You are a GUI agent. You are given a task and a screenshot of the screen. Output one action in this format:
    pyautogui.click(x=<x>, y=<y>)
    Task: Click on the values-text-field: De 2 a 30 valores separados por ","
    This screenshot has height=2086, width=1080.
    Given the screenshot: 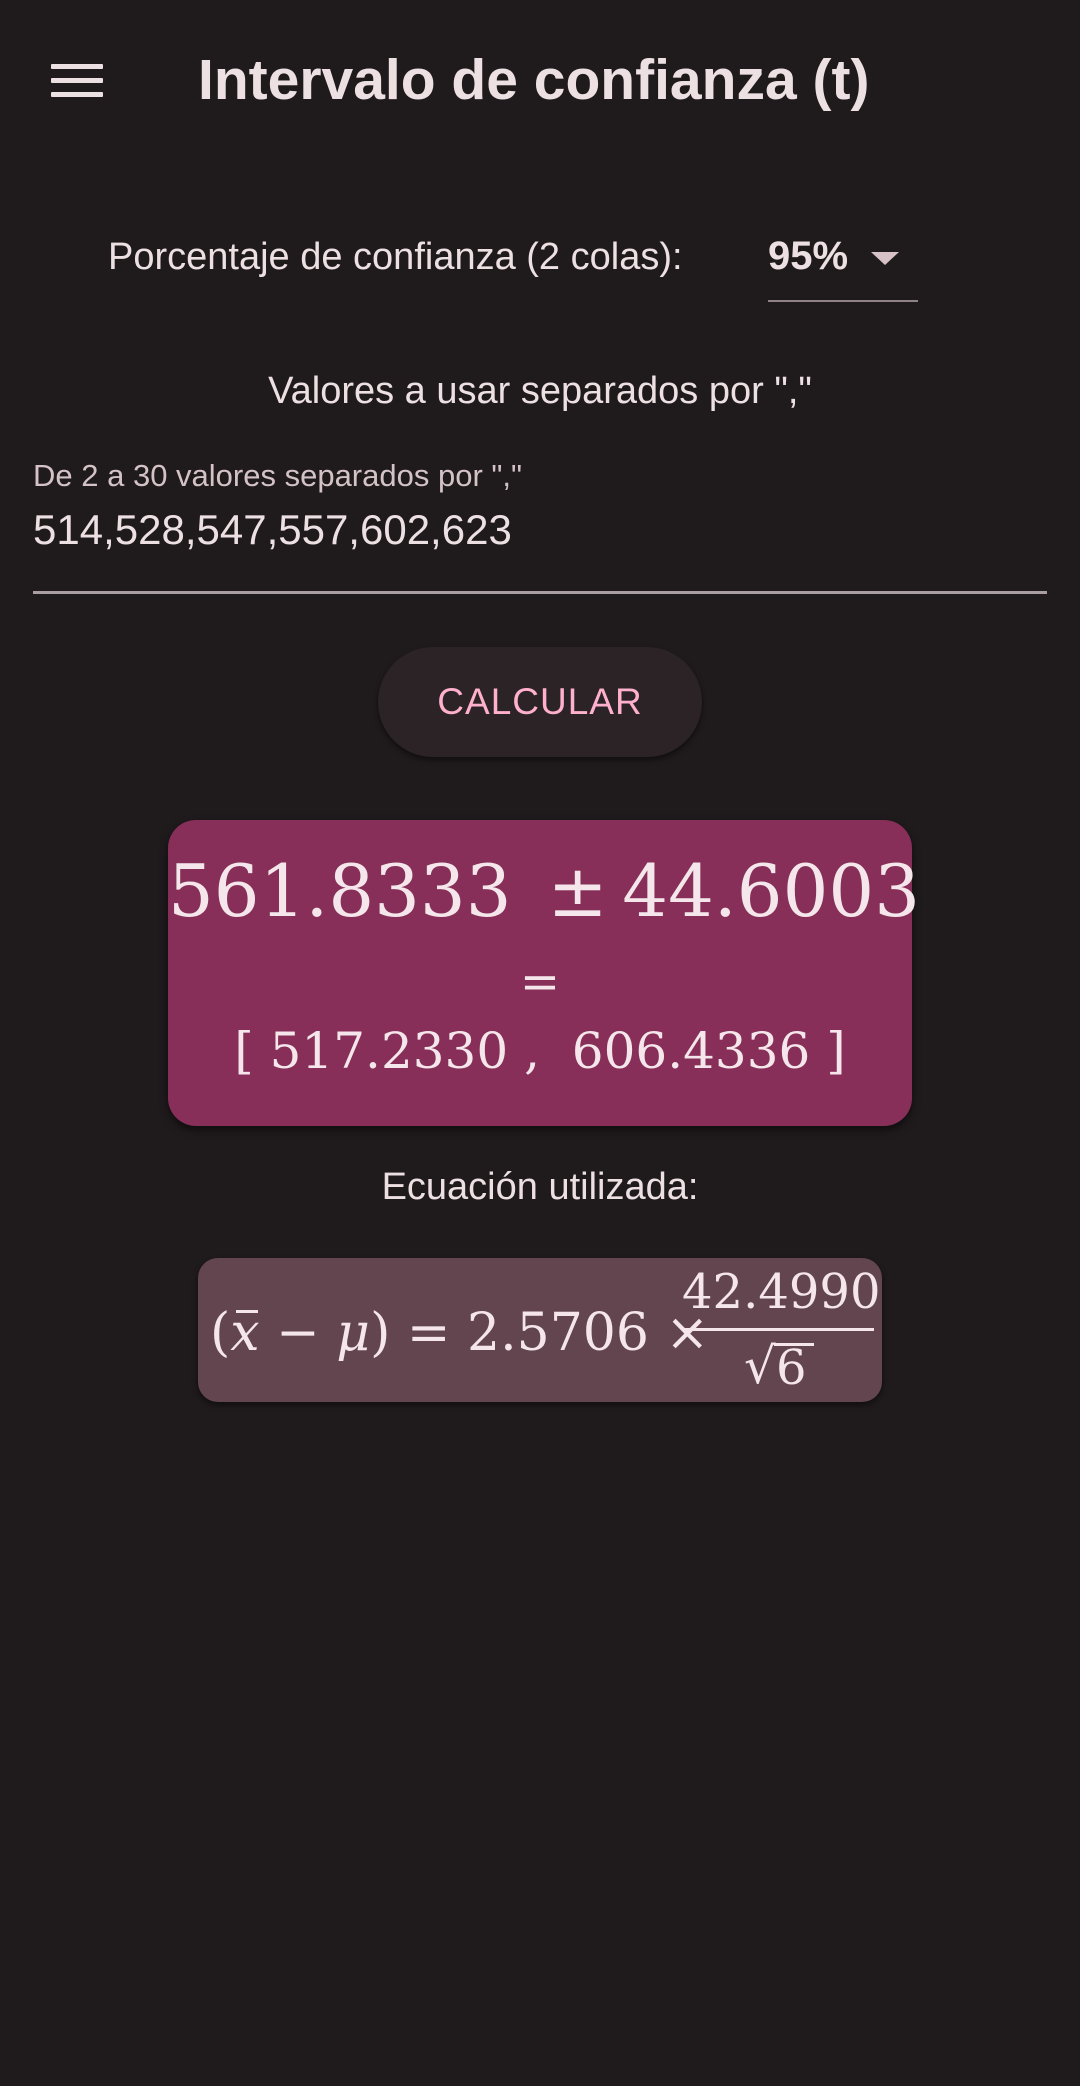 What is the action you would take?
    pyautogui.click(x=540, y=517)
    